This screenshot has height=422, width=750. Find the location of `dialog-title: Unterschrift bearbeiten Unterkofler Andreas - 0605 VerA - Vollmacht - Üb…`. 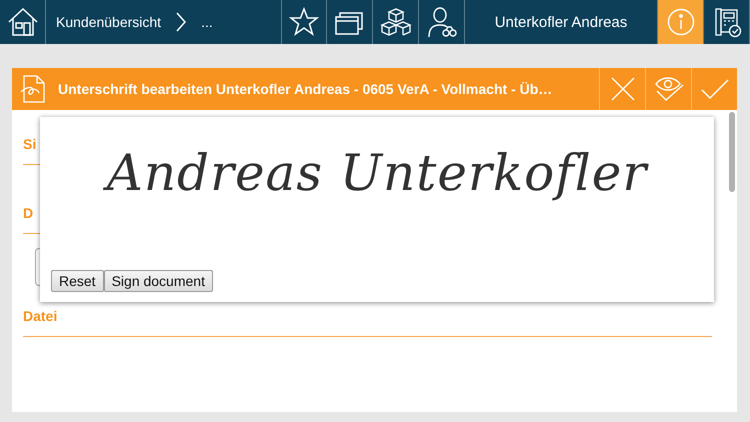

dialog-title: Unterschrift bearbeiten Unterkofler Andreas - 0605 VerA - Vollmacht - Üb… is located at coordinates (306, 89).